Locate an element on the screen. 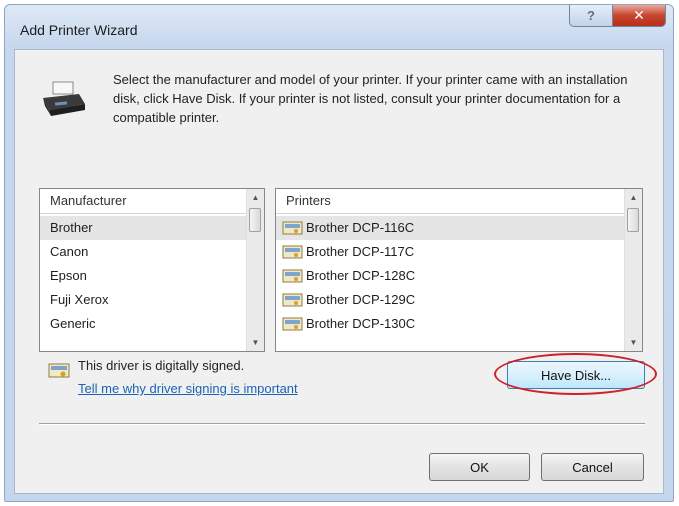  driver-signed-status: This driver is digitally signed. is located at coordinates (161, 365).